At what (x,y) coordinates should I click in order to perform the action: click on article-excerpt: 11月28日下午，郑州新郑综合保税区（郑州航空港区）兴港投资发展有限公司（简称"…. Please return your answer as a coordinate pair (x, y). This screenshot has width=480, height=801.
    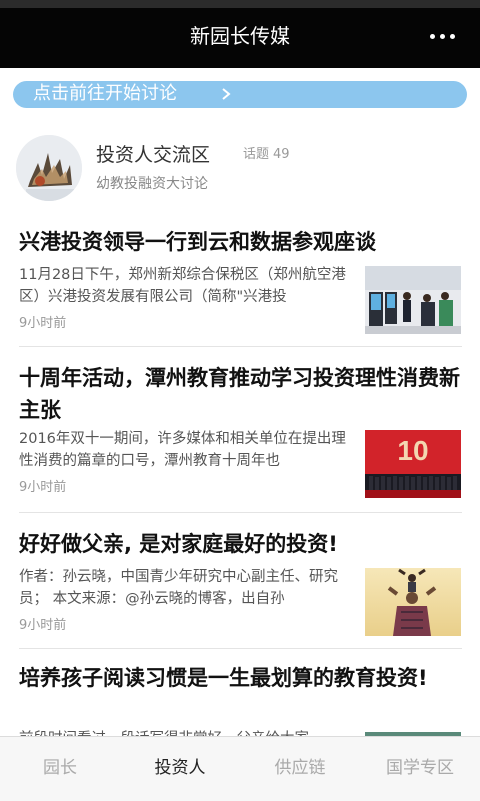
    Looking at the image, I should click on (182, 286).